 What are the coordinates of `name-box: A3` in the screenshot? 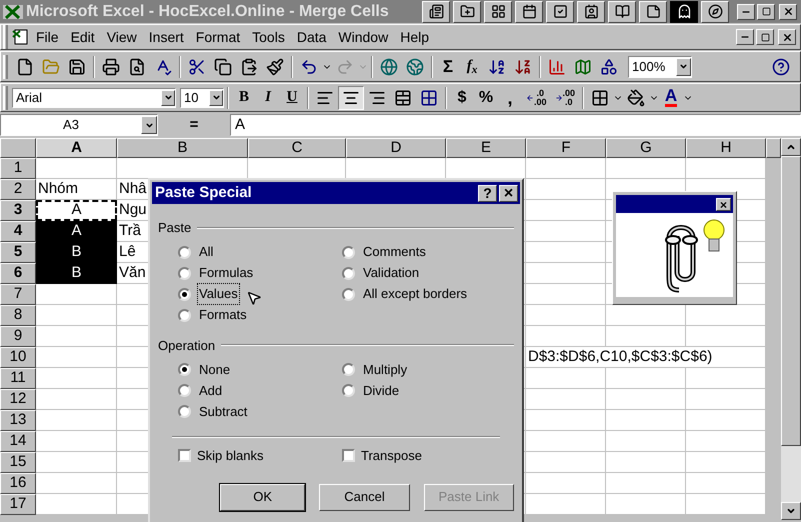 It's located at (79, 125).